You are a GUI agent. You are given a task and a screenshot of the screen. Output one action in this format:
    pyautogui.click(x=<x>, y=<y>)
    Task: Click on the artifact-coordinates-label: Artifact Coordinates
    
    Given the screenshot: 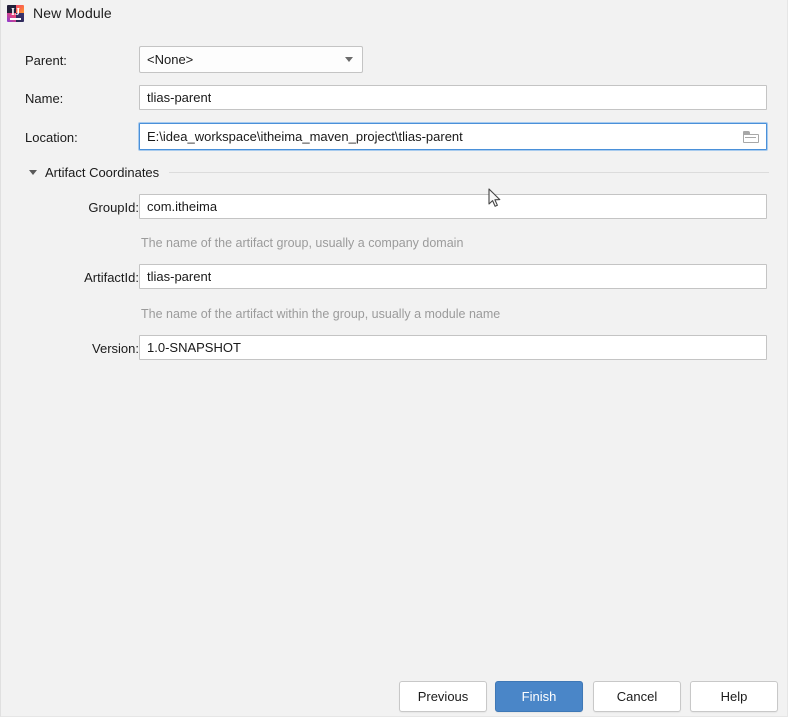 What is the action you would take?
    pyautogui.click(x=102, y=172)
    